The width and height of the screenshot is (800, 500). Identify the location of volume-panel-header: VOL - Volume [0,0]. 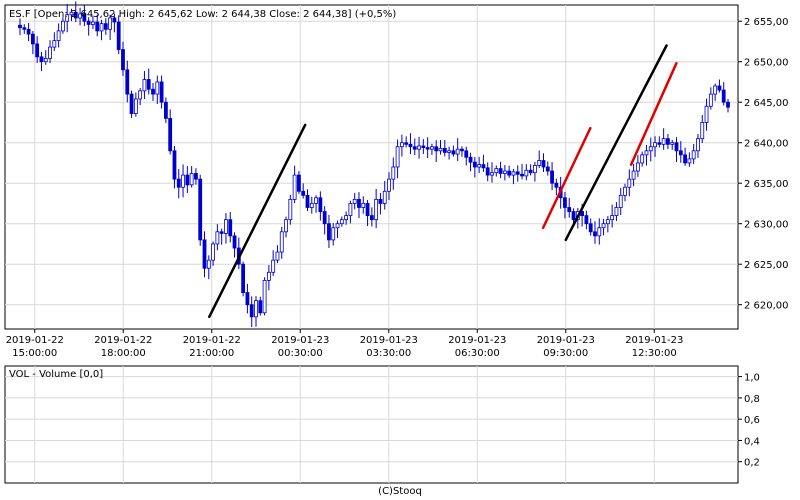
(56, 374).